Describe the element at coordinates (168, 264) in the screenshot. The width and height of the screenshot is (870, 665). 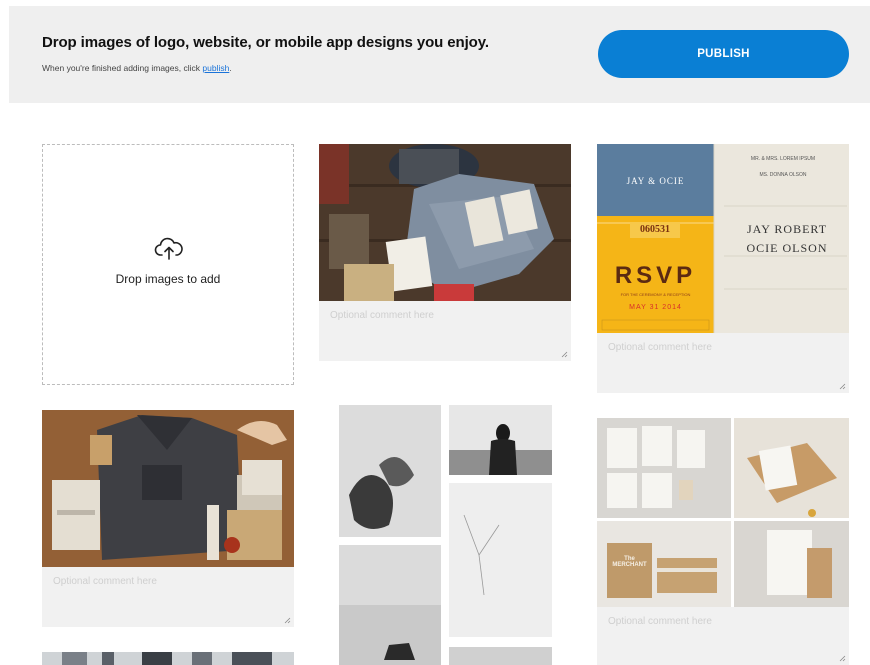
I see `drop-zone: Drop images to add` at that location.